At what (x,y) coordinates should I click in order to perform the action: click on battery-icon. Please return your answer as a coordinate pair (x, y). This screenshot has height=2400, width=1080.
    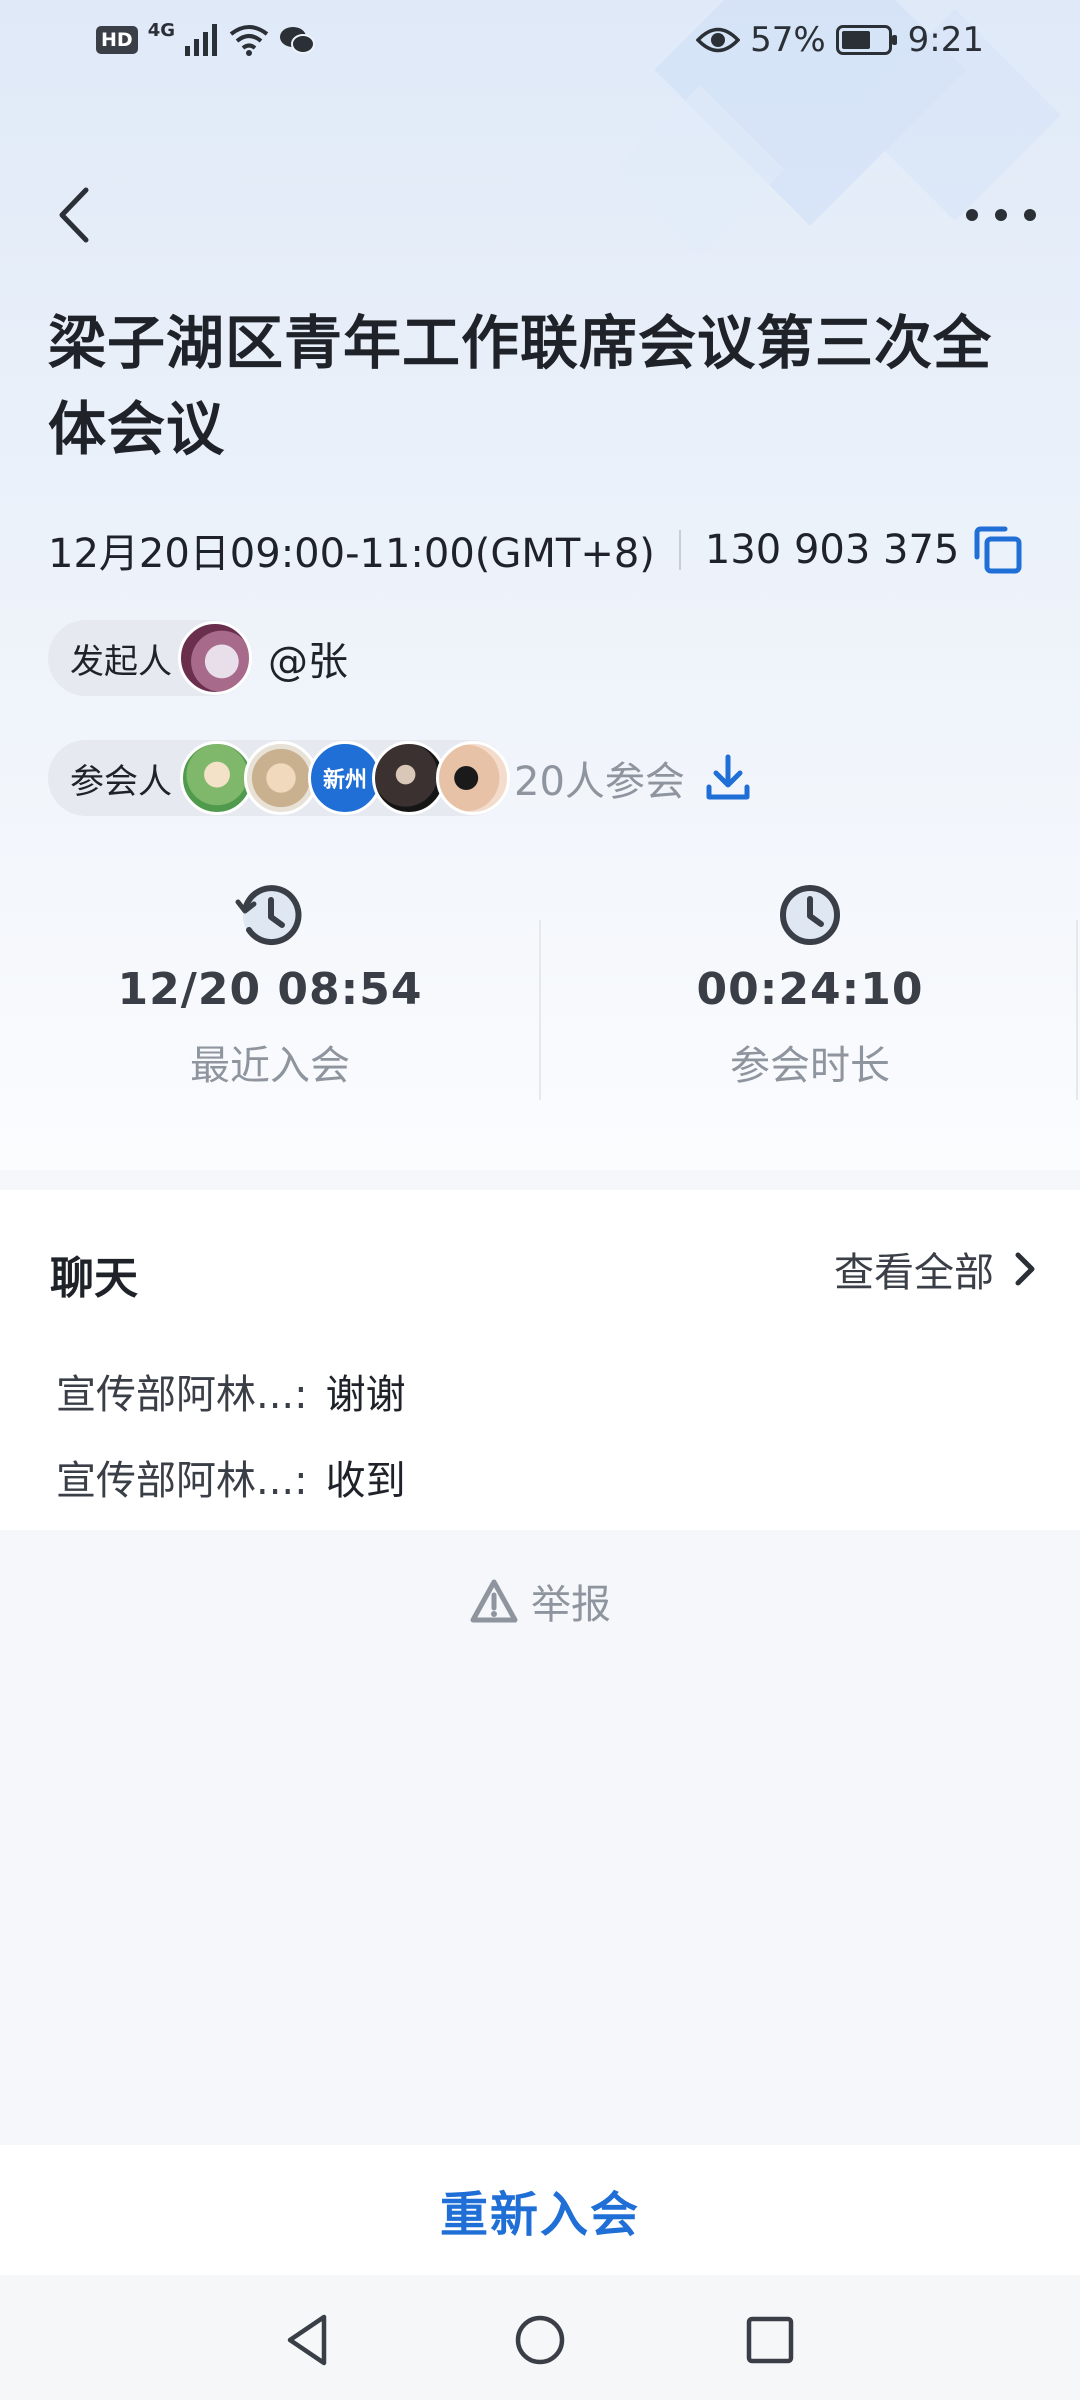
    Looking at the image, I should click on (866, 40).